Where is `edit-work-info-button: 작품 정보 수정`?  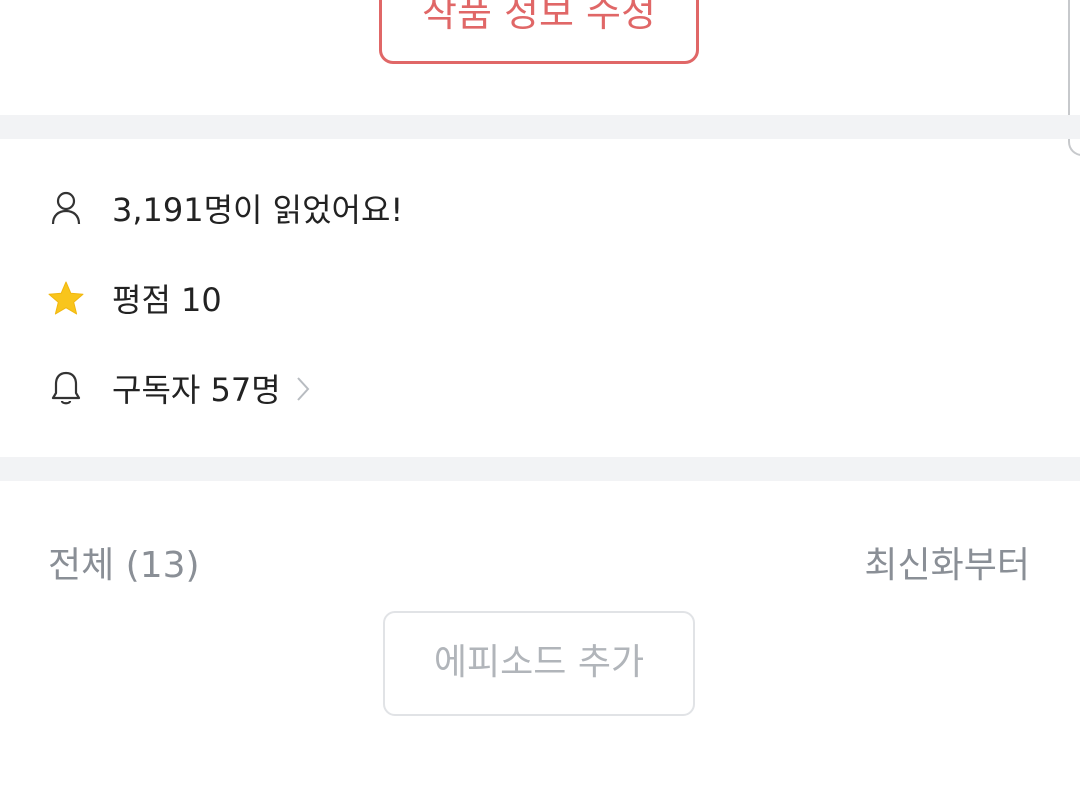 edit-work-info-button: 작품 정보 수정 is located at coordinates (539, 32).